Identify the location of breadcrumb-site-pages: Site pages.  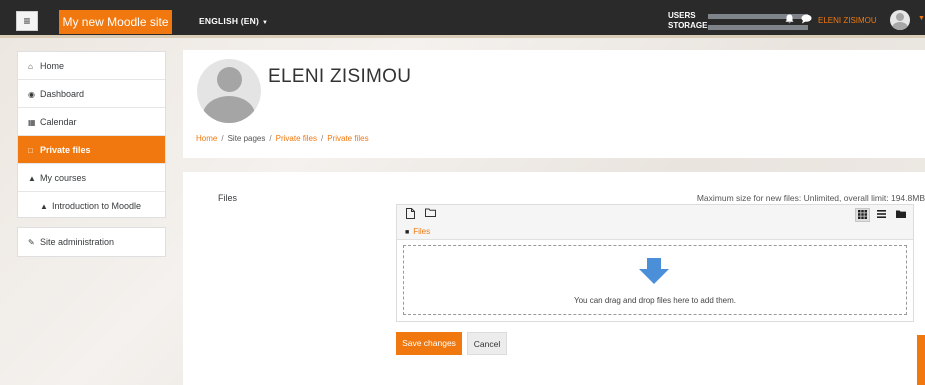
(246, 138).